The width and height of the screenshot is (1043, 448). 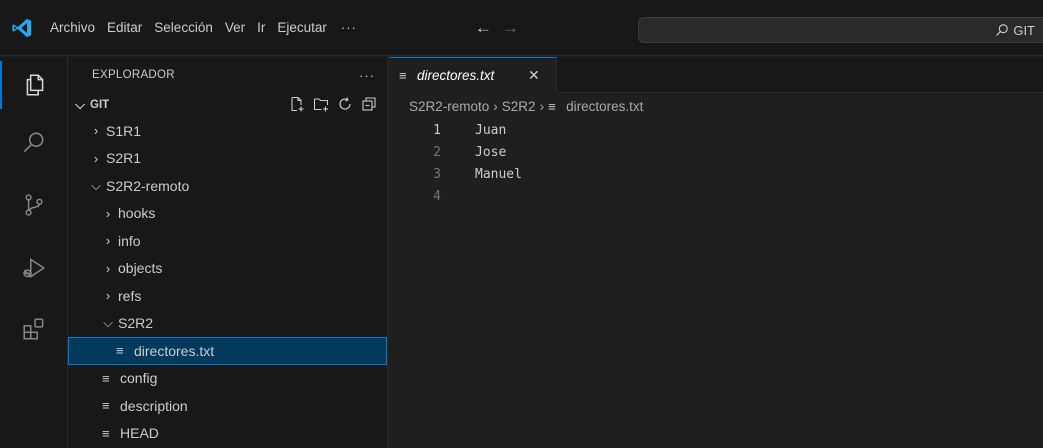 What do you see at coordinates (437, 152) in the screenshot?
I see `line-number: 2` at bounding box center [437, 152].